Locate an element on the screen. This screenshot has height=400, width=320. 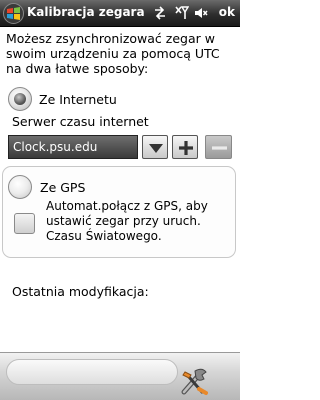
title-bar: Kalibracja zegara ok is located at coordinates (120, 13).